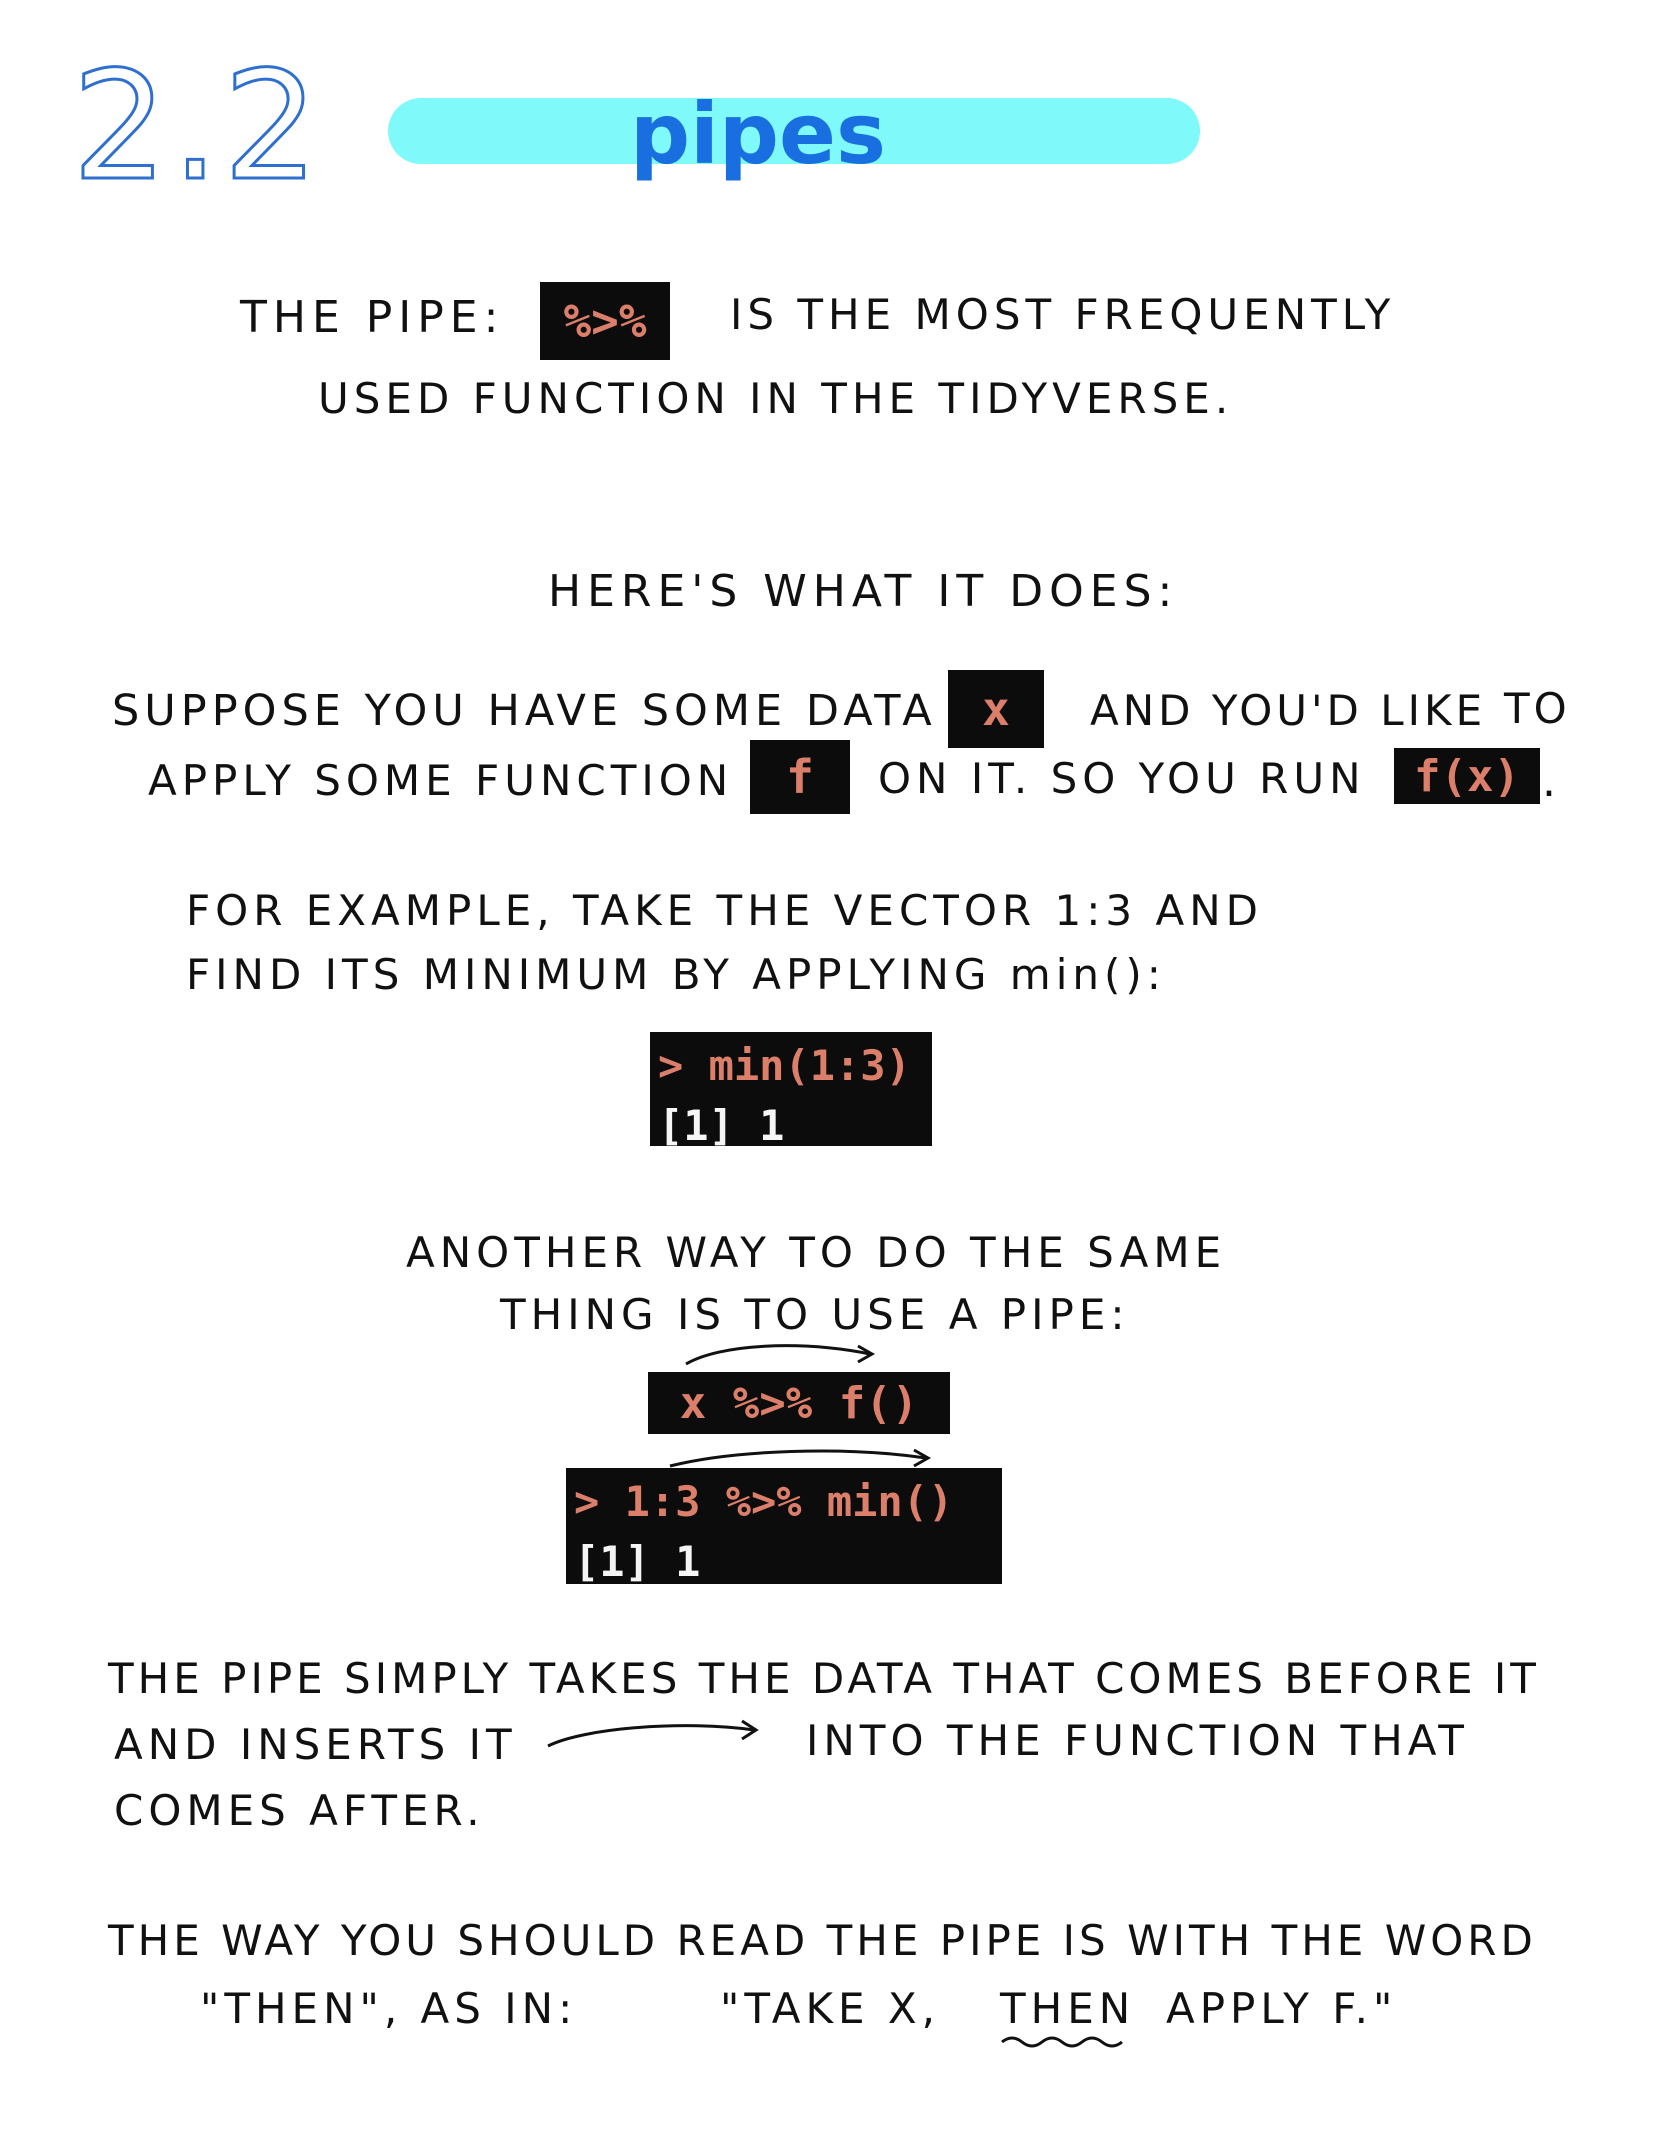 Image resolution: width=1668 pixels, height=2154 pixels. Describe the element at coordinates (1467, 776) in the screenshot. I see `call-fx-code: f(x)` at that location.